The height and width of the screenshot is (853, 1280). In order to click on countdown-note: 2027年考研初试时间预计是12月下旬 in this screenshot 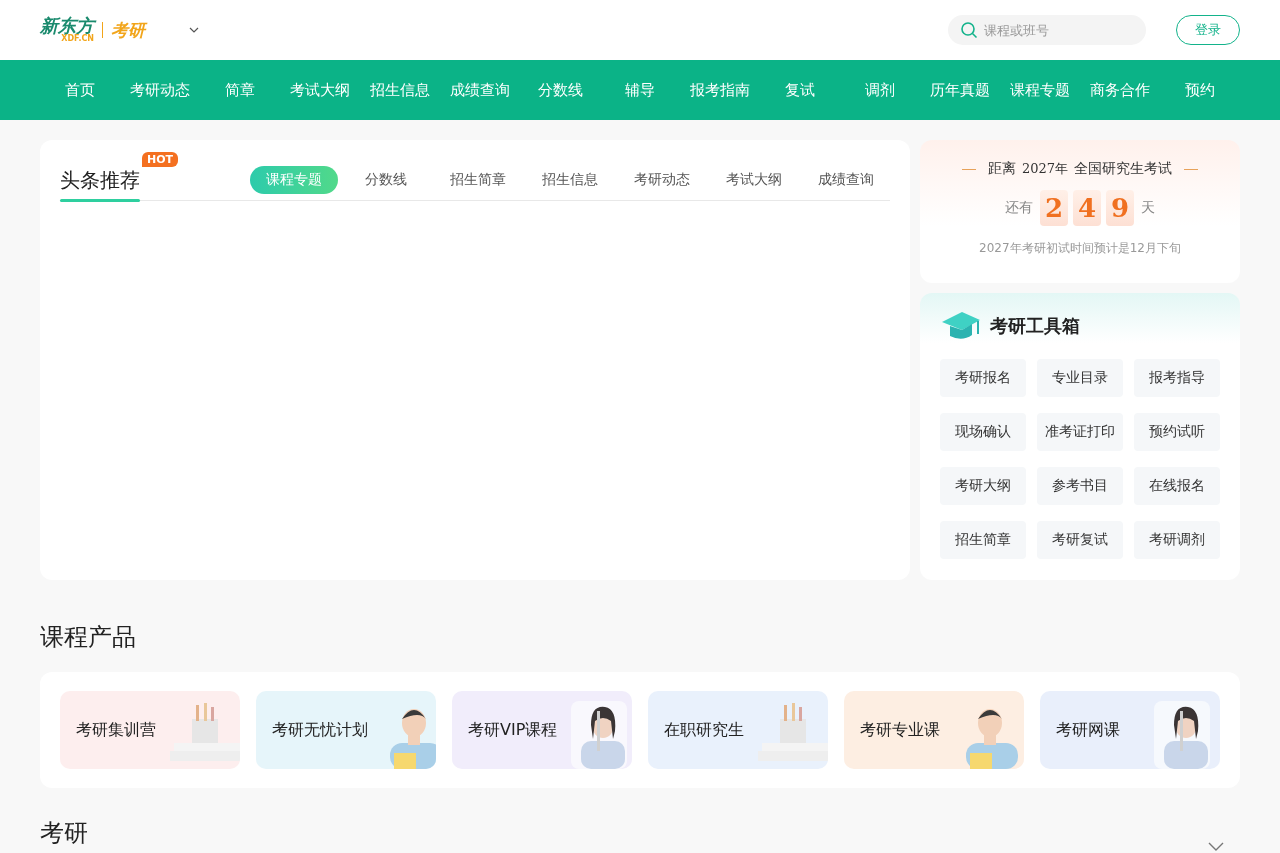, I will do `click(1080, 248)`.